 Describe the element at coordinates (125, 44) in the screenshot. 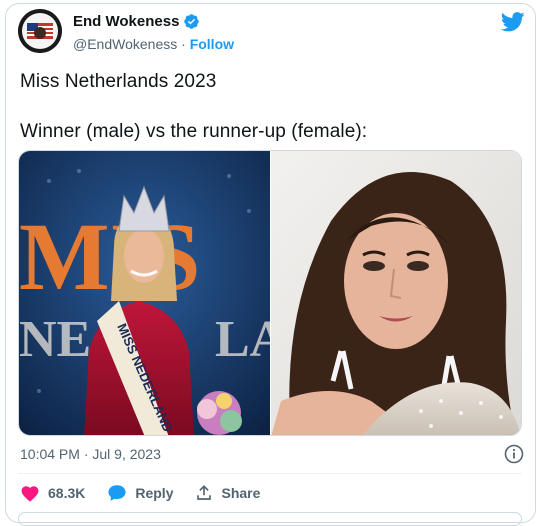

I see `author-handle: @EndWokeness` at that location.